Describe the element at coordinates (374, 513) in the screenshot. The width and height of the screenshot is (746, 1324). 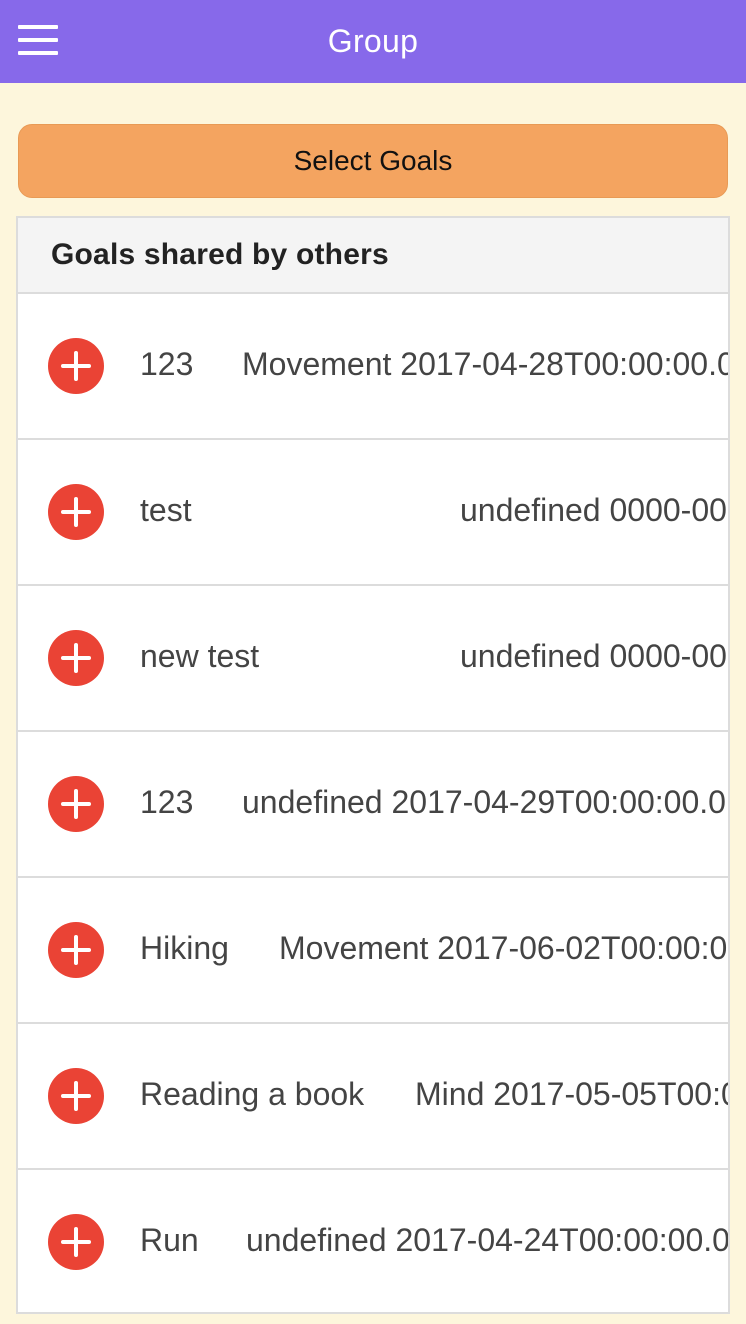
I see `goal-row: test undefined 0000-00` at that location.